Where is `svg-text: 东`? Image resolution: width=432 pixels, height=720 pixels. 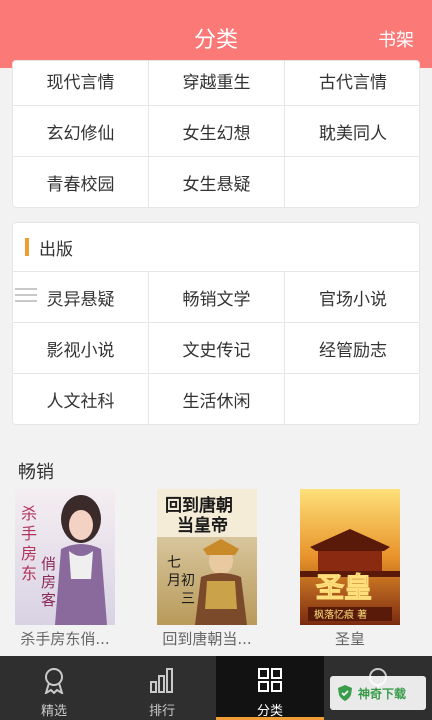
svg-text: 东 is located at coordinates (29, 573).